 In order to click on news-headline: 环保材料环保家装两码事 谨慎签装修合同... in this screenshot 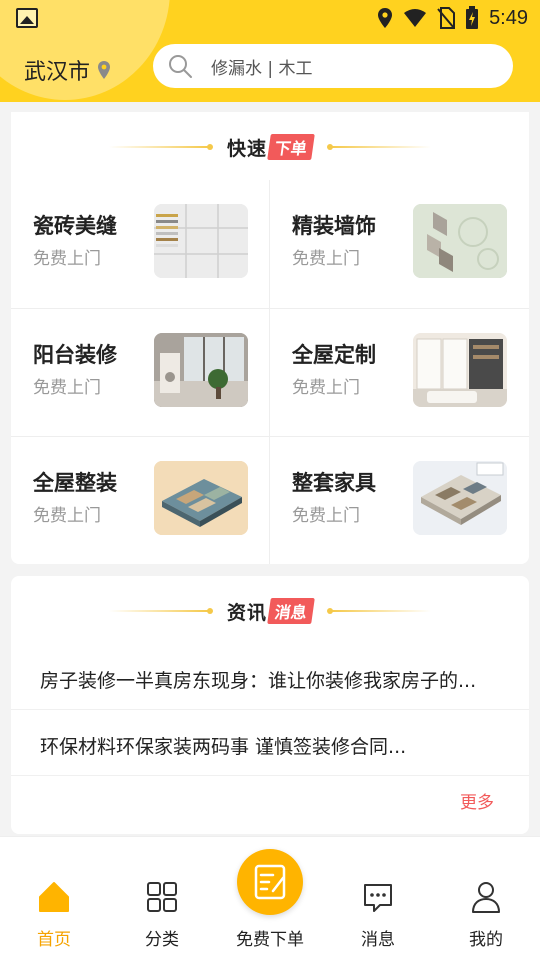, I will do `click(223, 747)`.